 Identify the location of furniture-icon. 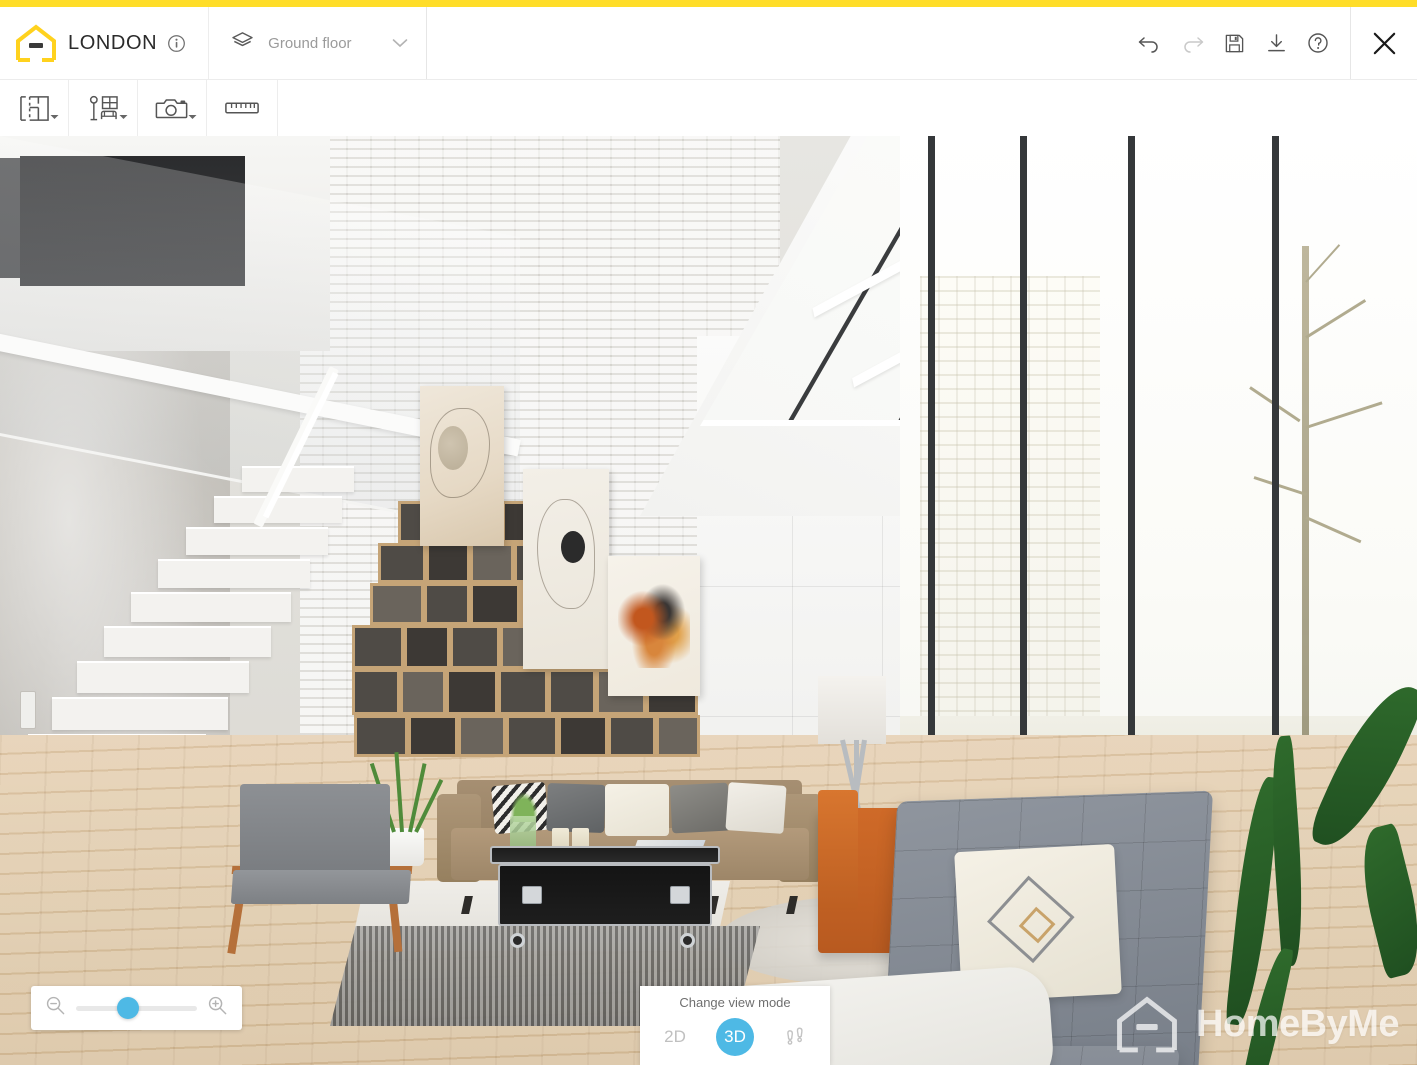
(103, 107).